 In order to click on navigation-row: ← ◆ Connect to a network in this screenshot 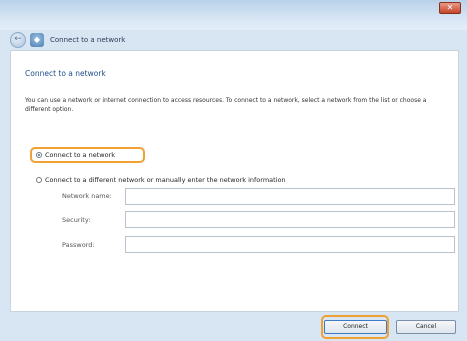, I will do `click(67, 40)`.